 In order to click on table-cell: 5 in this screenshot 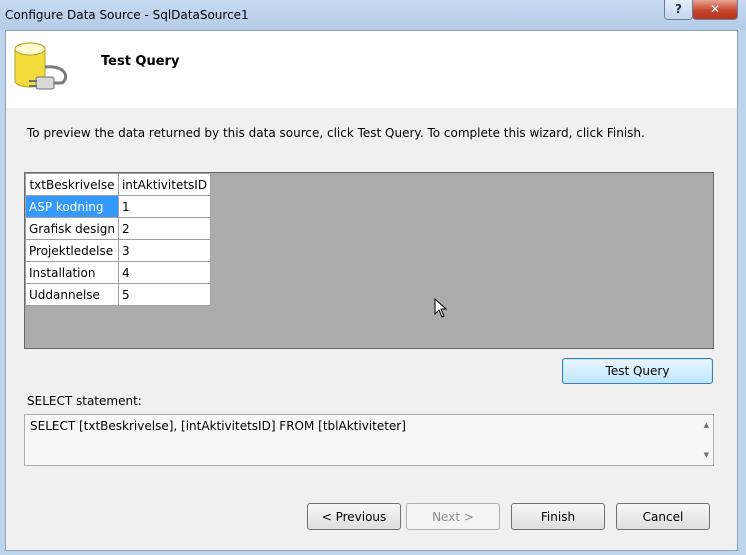, I will do `click(164, 294)`.